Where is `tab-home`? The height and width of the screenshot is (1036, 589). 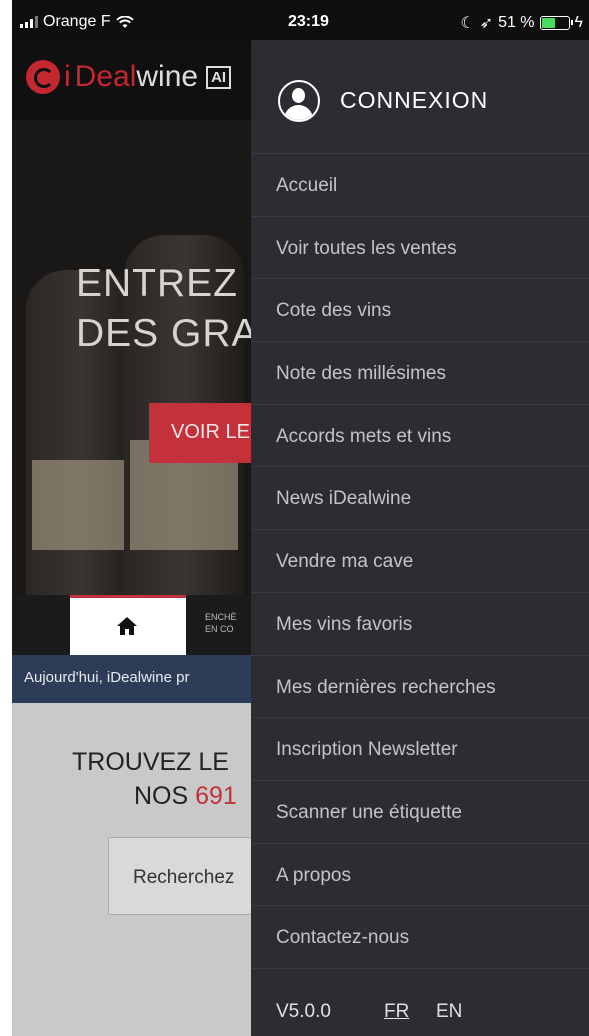
tab-home is located at coordinates (128, 625).